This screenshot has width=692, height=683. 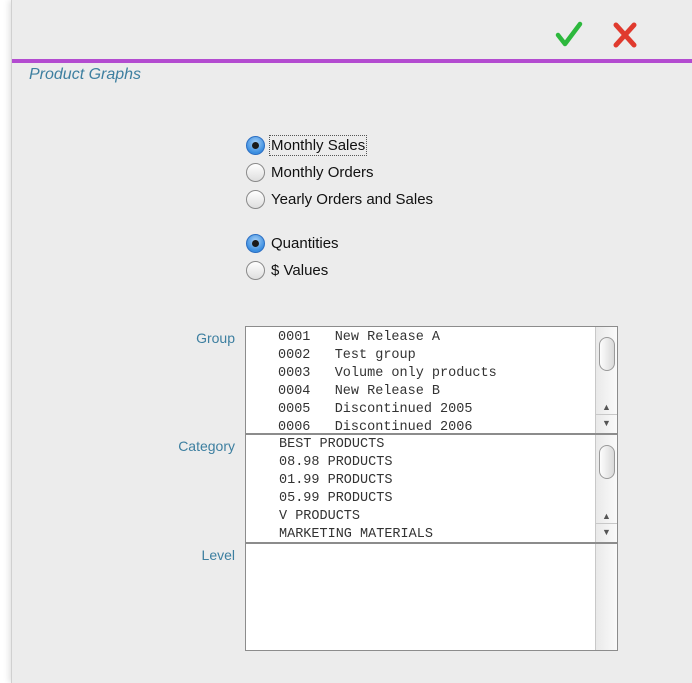 I want to click on level-listbox, so click(x=431, y=597).